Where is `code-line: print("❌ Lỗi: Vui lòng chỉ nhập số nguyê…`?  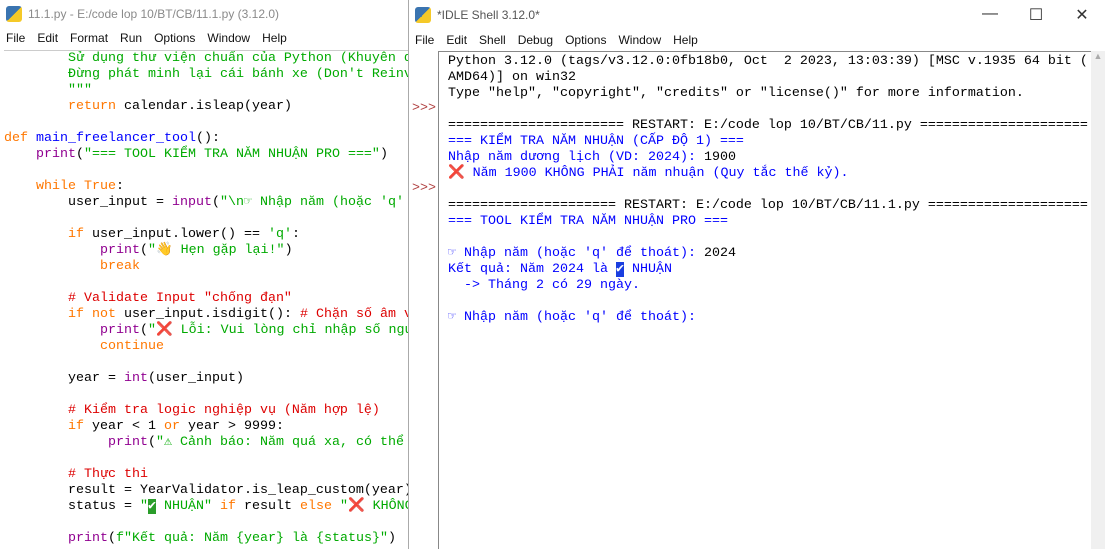
code-line: print("❌ Lỗi: Vui lòng chỉ nhập số nguyê… is located at coordinates (206, 331).